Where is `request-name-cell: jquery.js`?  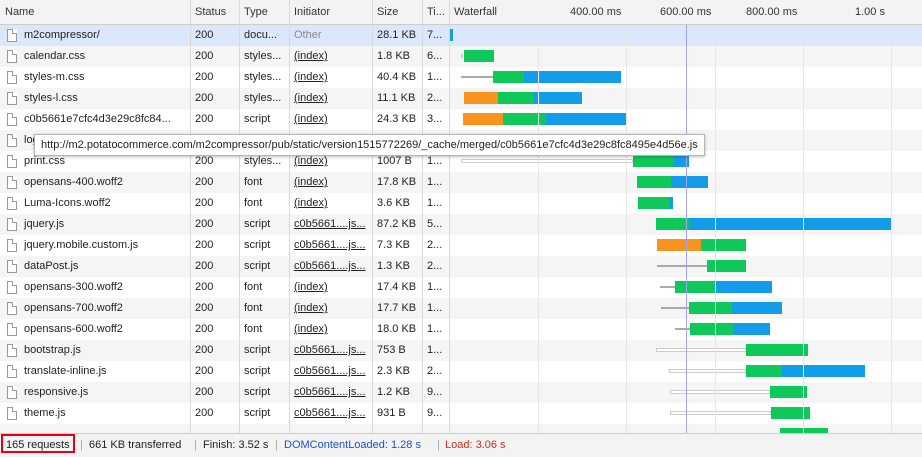 request-name-cell: jquery.js is located at coordinates (95, 224).